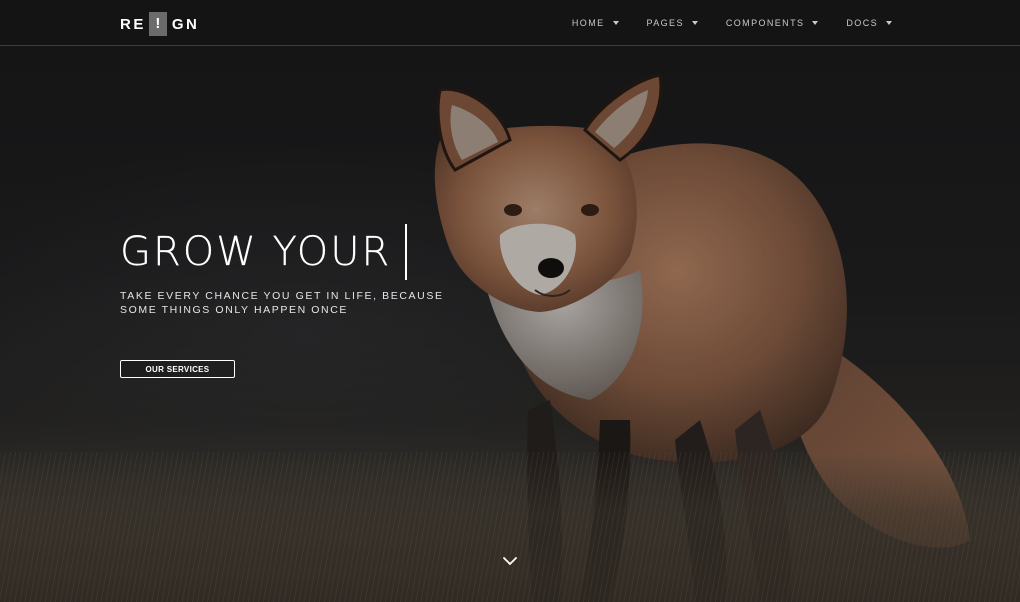  I want to click on typing-cursor, so click(406, 252).